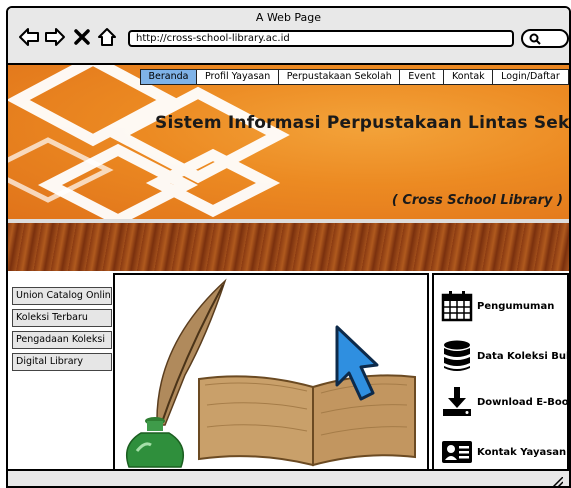 The height and width of the screenshot is (488, 571). I want to click on sidebar-item-pengadaan-koleksi: Pengadaan Koleksi, so click(62, 340).